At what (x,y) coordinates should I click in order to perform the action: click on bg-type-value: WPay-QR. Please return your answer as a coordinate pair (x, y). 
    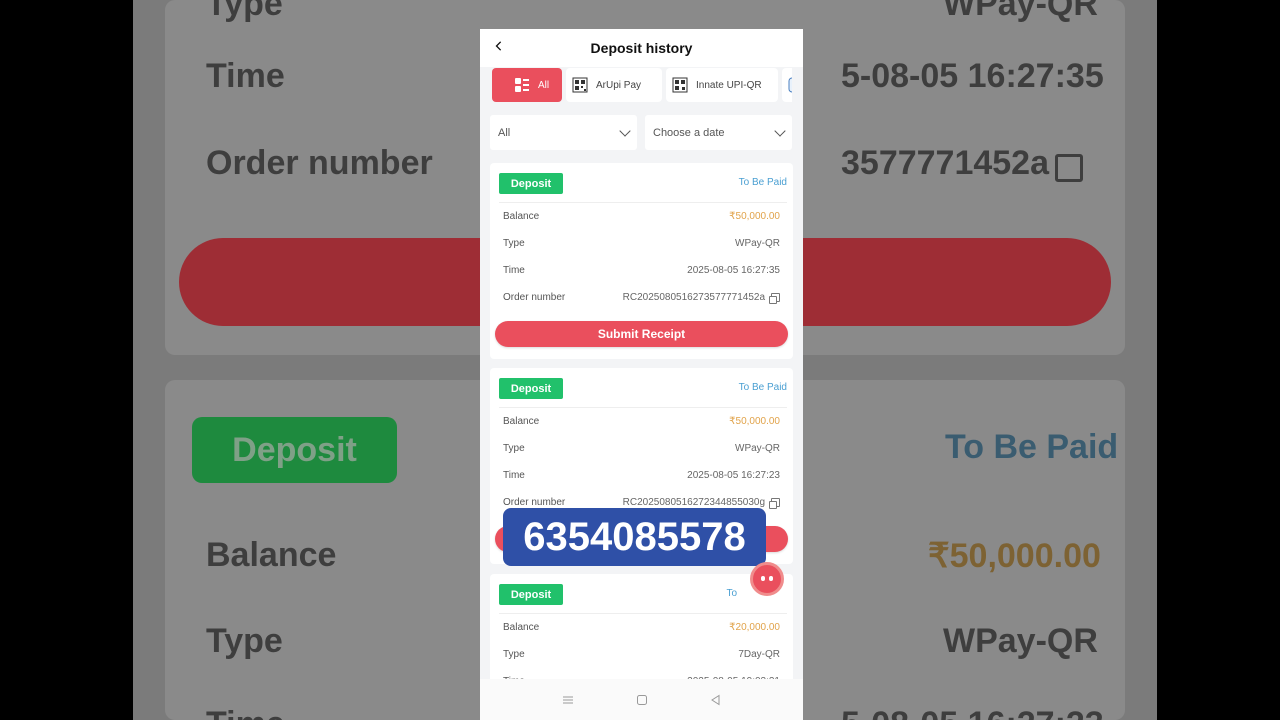
    Looking at the image, I should click on (1020, 641).